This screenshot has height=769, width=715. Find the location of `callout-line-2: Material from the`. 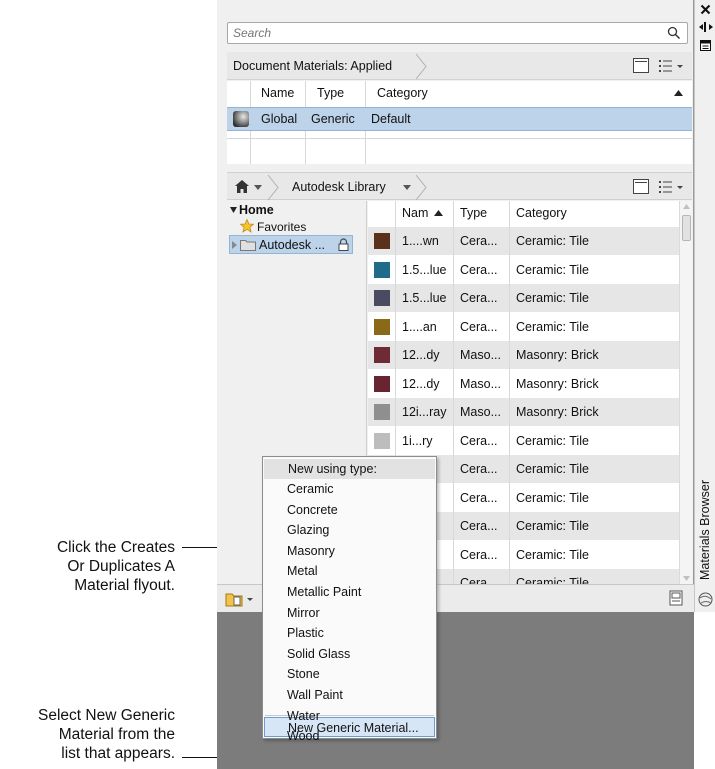

callout-line-2: Material from the is located at coordinates (116, 734).